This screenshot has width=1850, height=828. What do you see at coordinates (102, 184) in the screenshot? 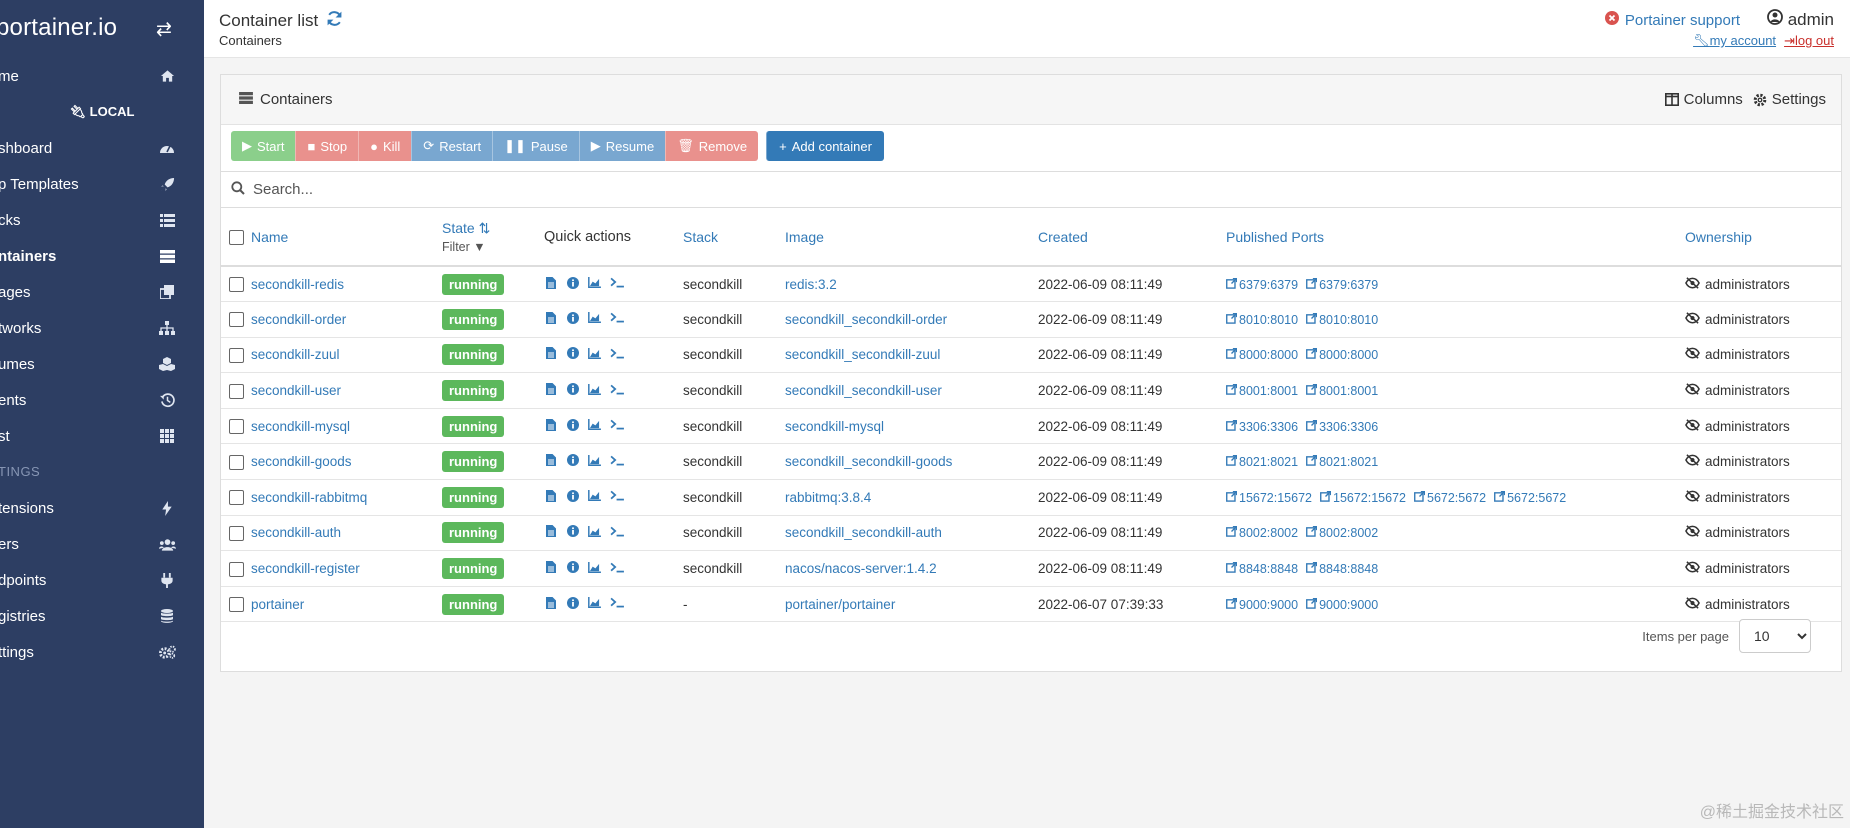
I see `sidebar-item-app-templates: p Templates` at bounding box center [102, 184].